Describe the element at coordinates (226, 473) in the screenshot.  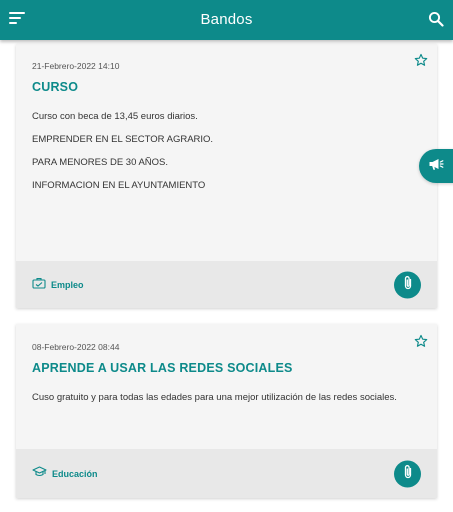
I see `post-footer: Educación` at that location.